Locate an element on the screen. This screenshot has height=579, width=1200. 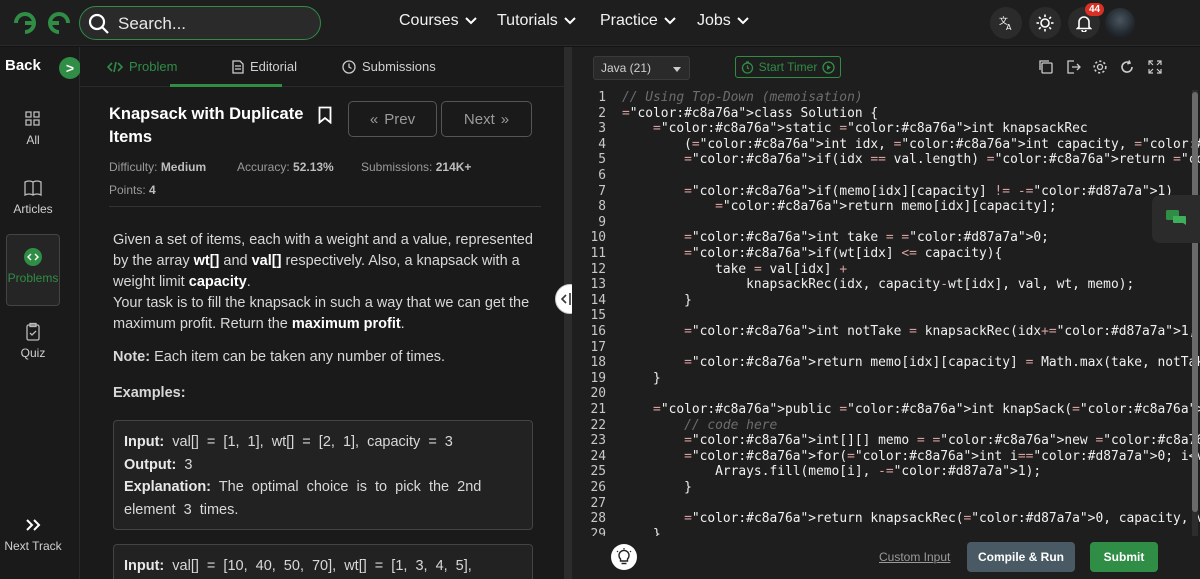
nav-practice: Practice is located at coordinates (638, 21).